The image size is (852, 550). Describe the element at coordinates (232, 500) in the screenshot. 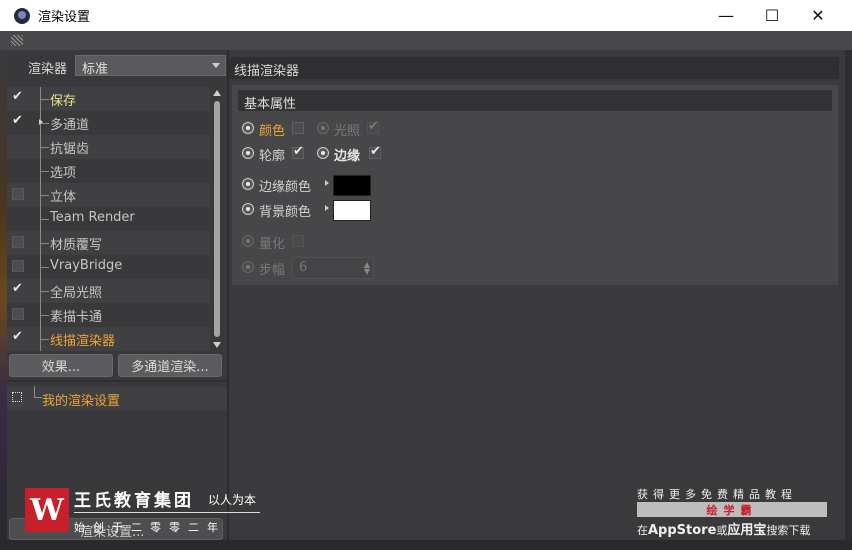

I see `watermark-slogan: 以人为本` at that location.